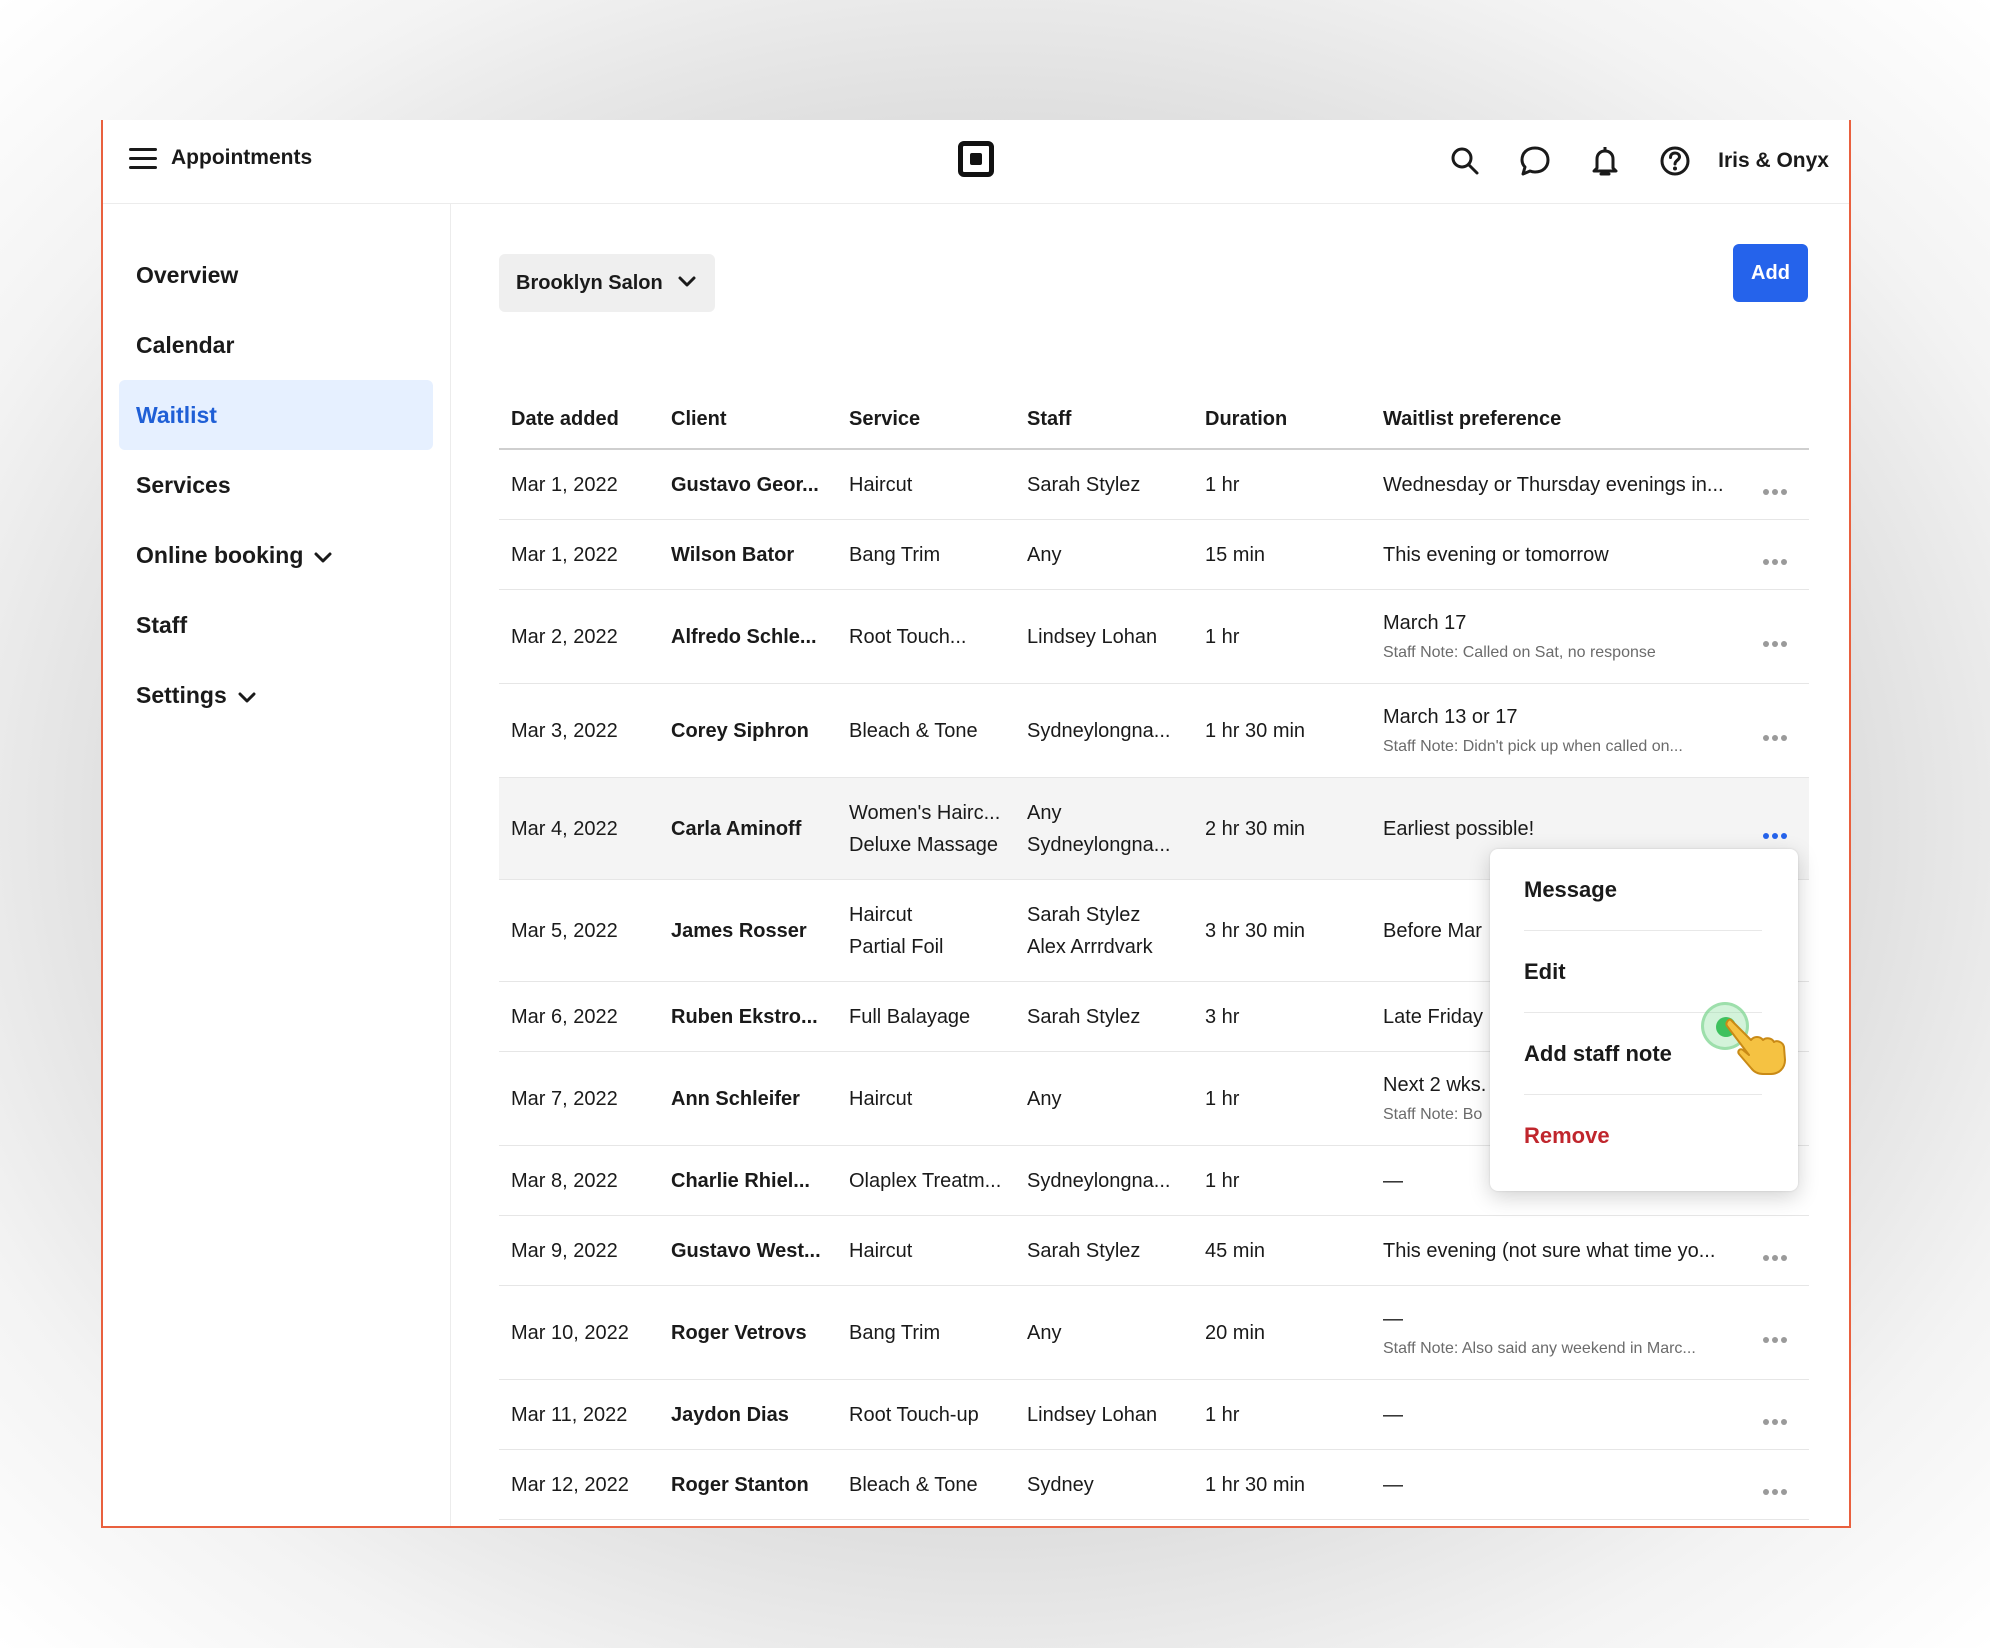  I want to click on sidebar-item-staff: Staff, so click(276, 625).